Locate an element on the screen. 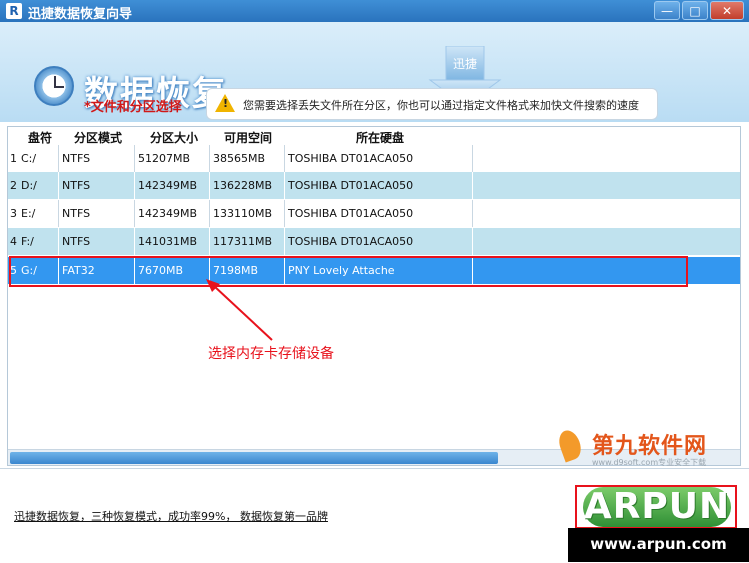  app-logo-icon: R is located at coordinates (14, 11).